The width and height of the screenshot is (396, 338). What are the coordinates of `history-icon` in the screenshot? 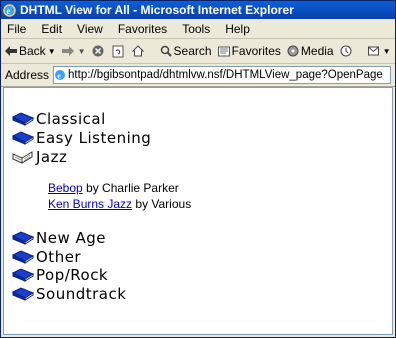 It's located at (346, 51).